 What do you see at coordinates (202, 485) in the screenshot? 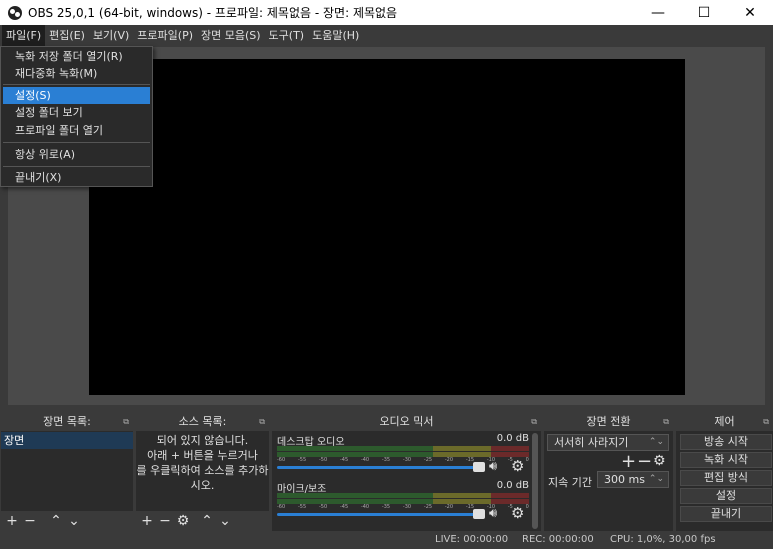
I see `hint-line: 시오.` at bounding box center [202, 485].